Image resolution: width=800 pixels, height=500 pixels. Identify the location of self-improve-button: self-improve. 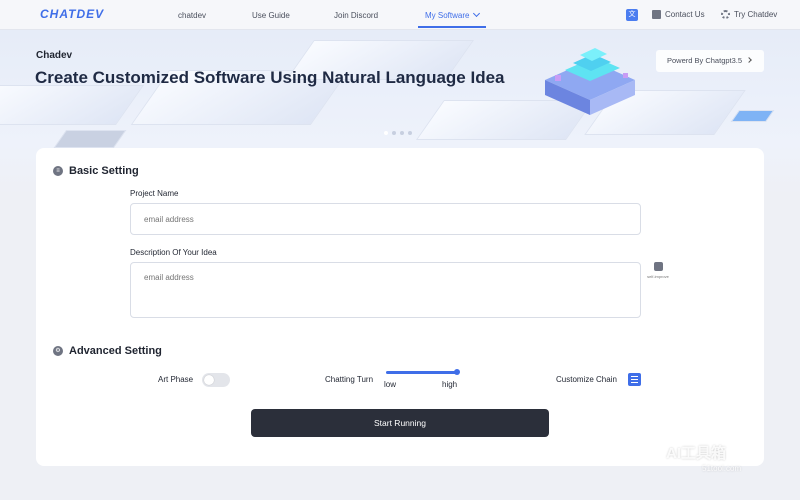
(658, 270).